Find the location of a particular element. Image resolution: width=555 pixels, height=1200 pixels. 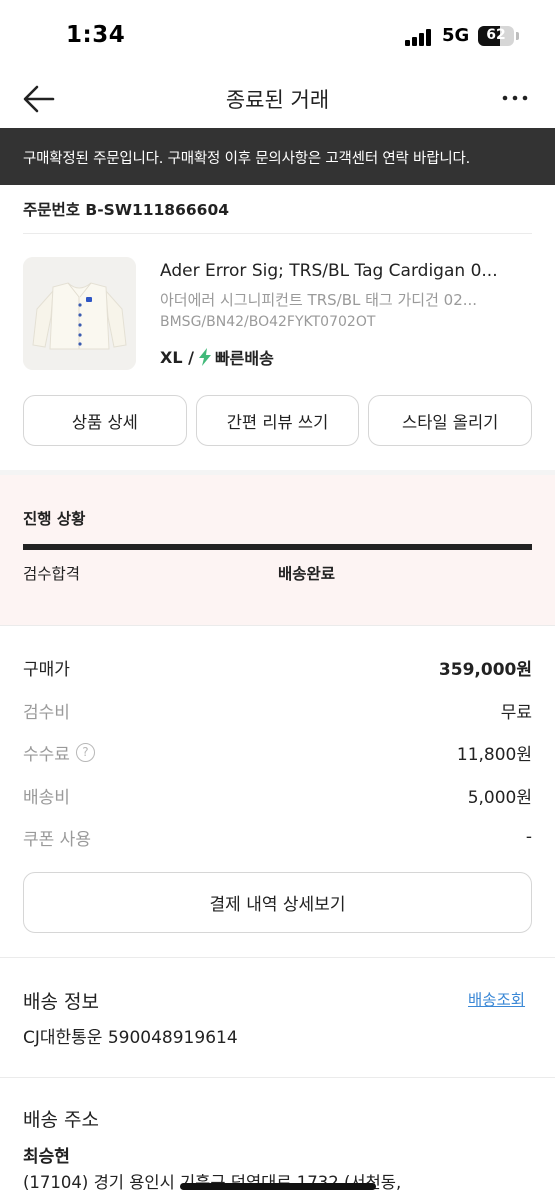

status-bar: 1:34 5G 62 is located at coordinates (277, 36).